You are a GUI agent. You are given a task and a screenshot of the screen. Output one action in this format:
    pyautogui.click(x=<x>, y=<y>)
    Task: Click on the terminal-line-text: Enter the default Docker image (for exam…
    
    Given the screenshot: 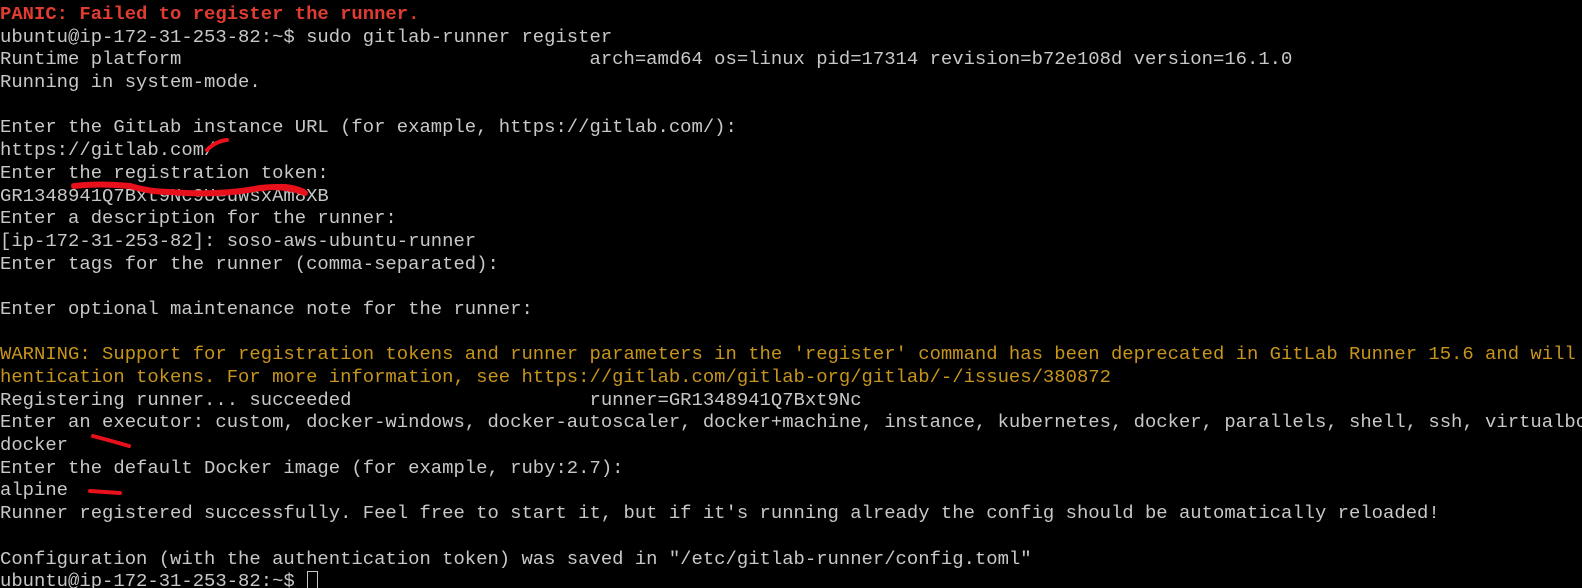 What is the action you would take?
    pyautogui.click(x=312, y=467)
    